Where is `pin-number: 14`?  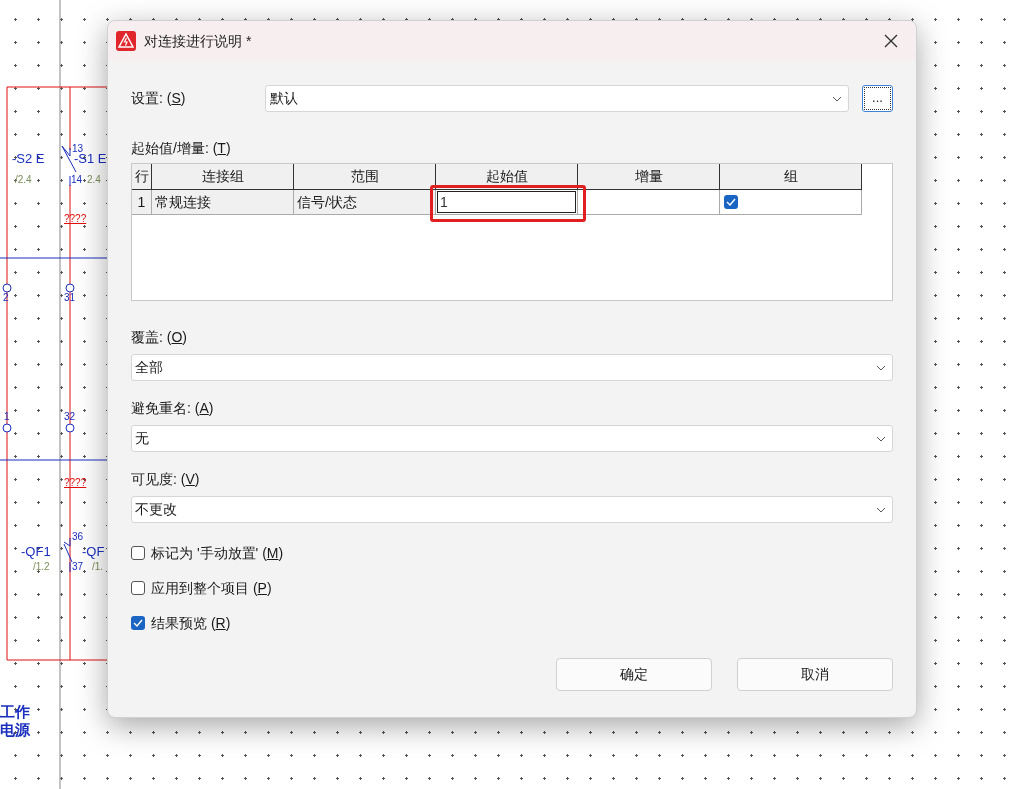
pin-number: 14 is located at coordinates (77, 180).